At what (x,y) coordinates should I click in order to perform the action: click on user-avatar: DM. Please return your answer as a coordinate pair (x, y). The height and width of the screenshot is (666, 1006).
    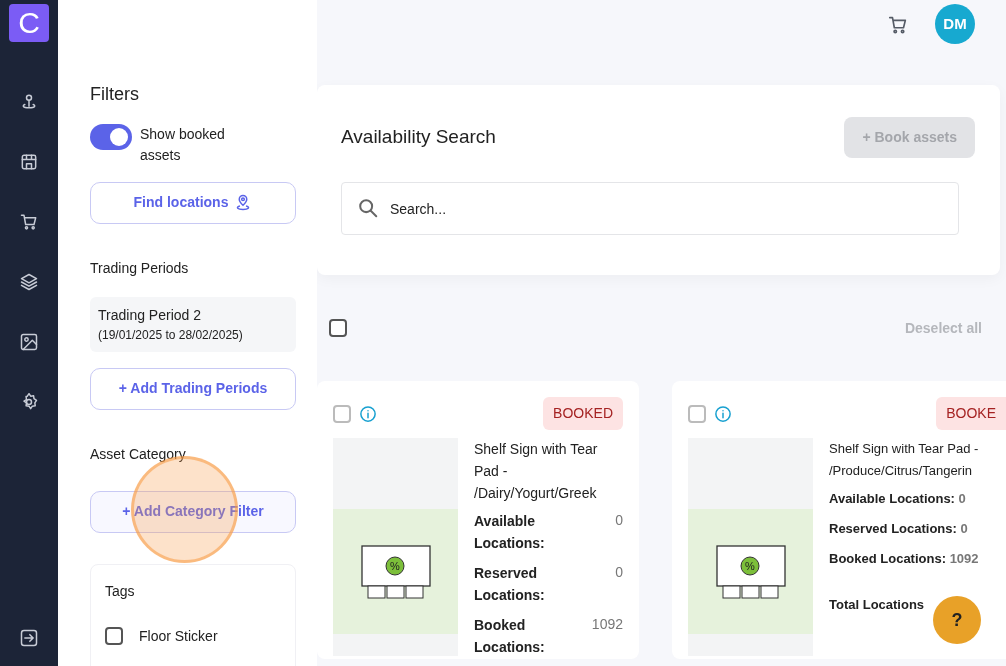
    Looking at the image, I should click on (955, 24).